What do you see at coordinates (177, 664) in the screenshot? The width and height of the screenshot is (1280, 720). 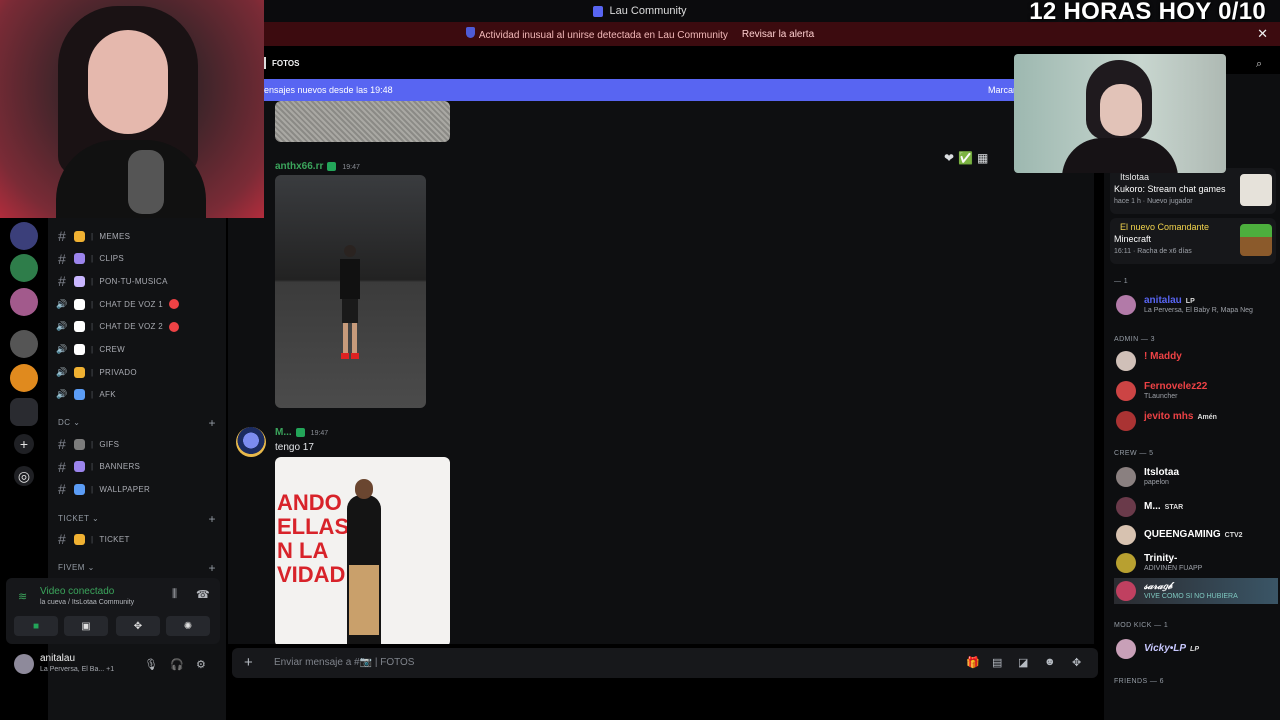 I see `headphones-icon: 🎧` at bounding box center [177, 664].